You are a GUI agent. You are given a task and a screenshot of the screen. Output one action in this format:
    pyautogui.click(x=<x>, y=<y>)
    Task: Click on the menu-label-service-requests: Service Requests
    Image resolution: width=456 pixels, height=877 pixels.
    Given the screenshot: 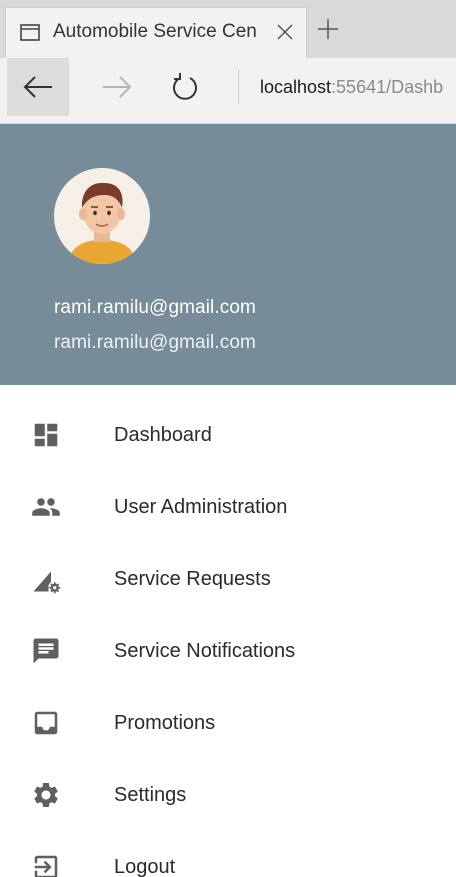 What is the action you would take?
    pyautogui.click(x=192, y=579)
    